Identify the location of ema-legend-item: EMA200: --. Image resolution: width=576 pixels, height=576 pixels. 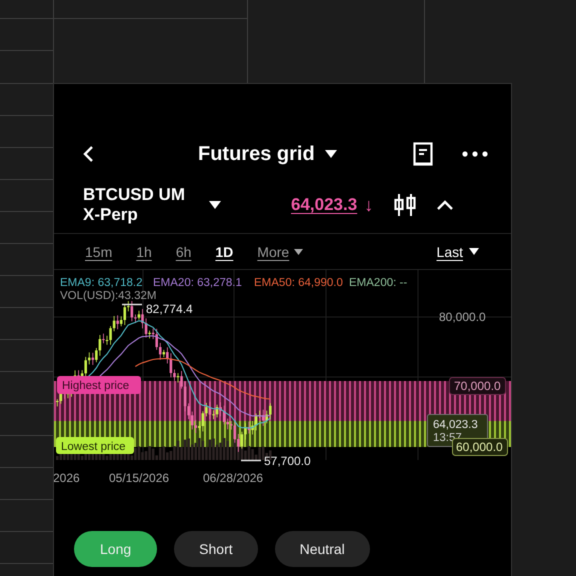
(378, 283).